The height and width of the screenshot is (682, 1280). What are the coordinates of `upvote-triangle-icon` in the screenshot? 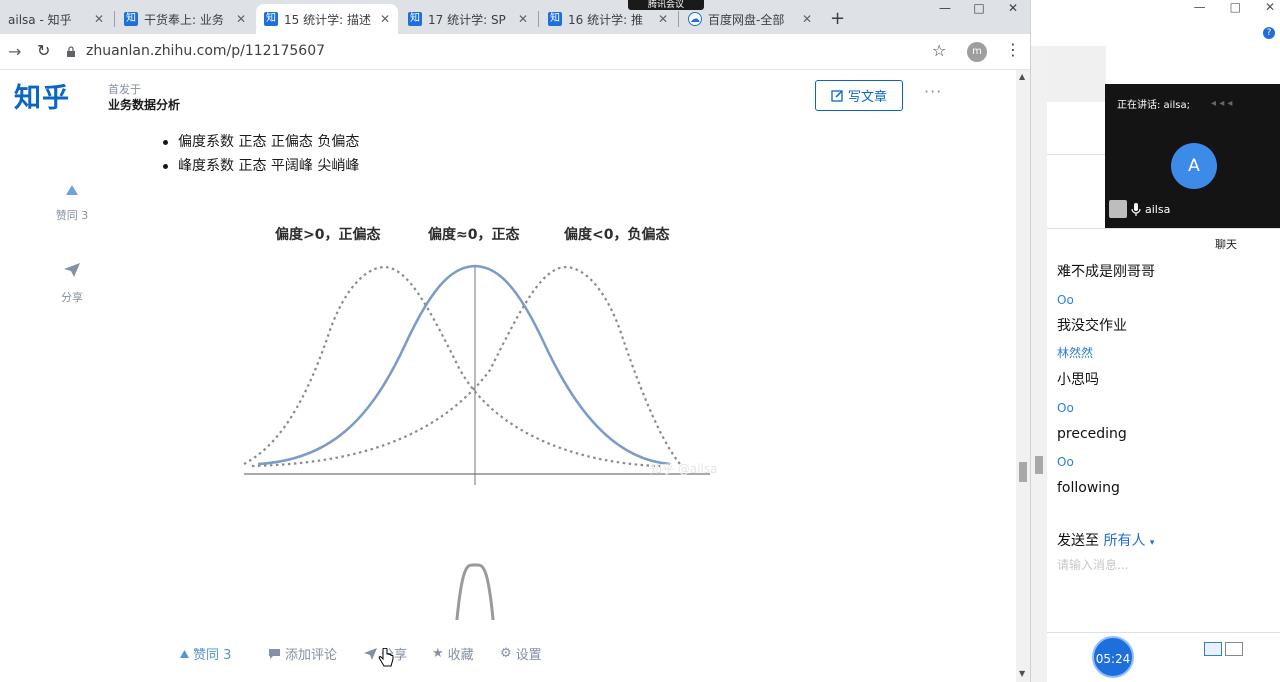 It's located at (72, 190).